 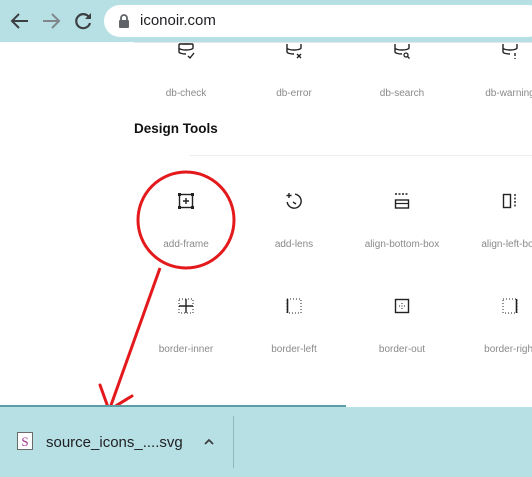 I want to click on icon-label: db-search, so click(x=402, y=93).